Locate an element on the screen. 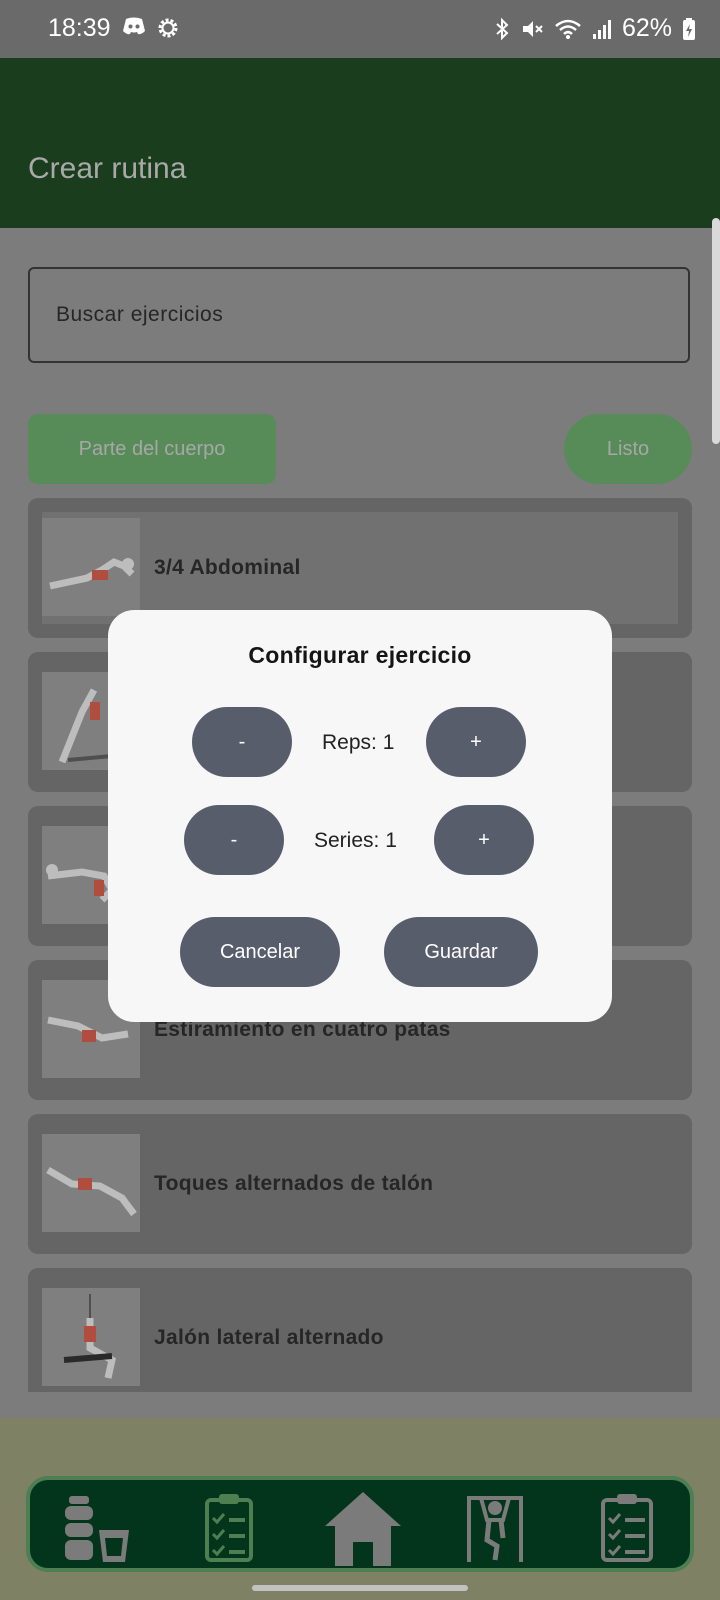 Image resolution: width=720 pixels, height=1600 pixels. cancel-button: Cancelar is located at coordinates (260, 952).